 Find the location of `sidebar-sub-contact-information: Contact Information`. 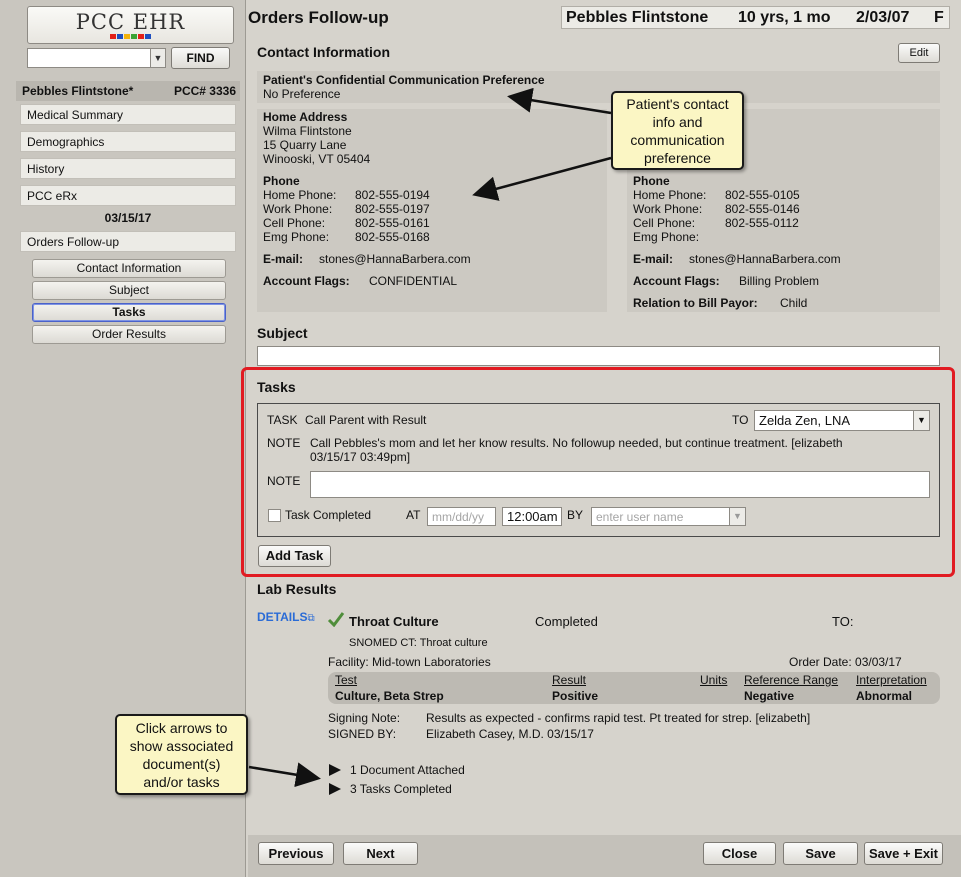

sidebar-sub-contact-information: Contact Information is located at coordinates (129, 268).